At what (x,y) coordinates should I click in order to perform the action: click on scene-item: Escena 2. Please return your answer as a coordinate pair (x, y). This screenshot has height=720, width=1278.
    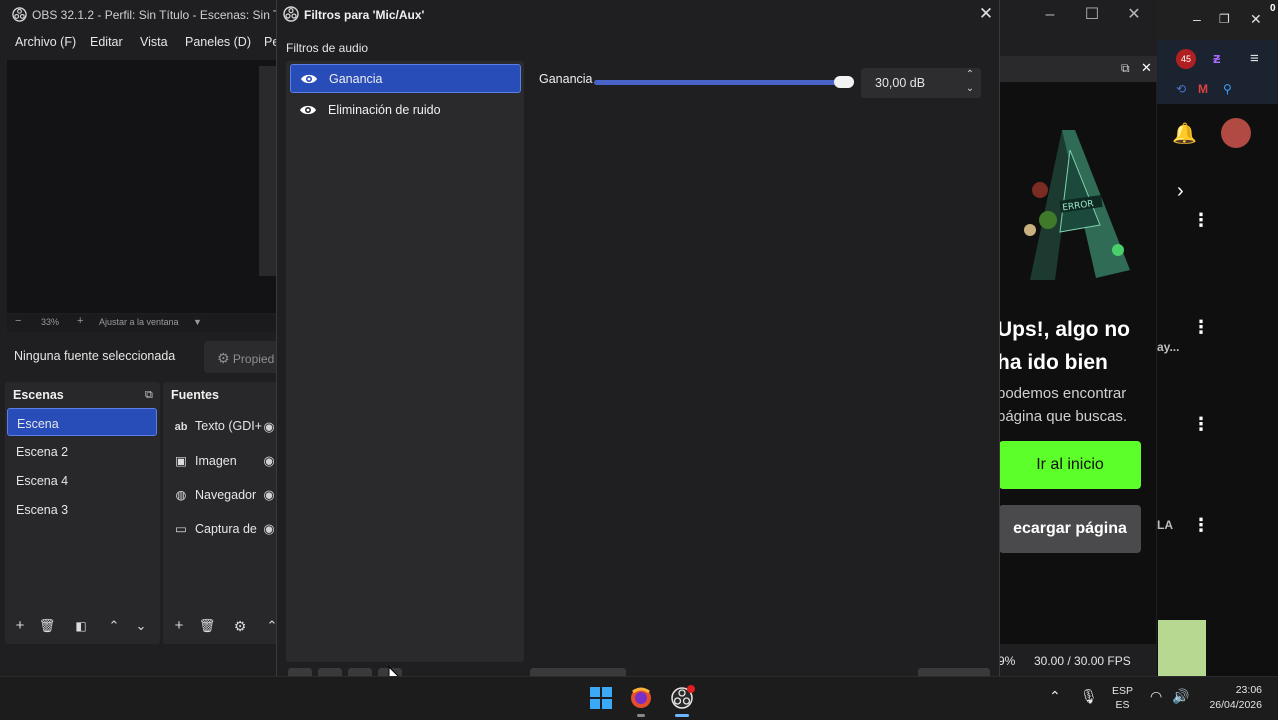
    Looking at the image, I should click on (82, 451).